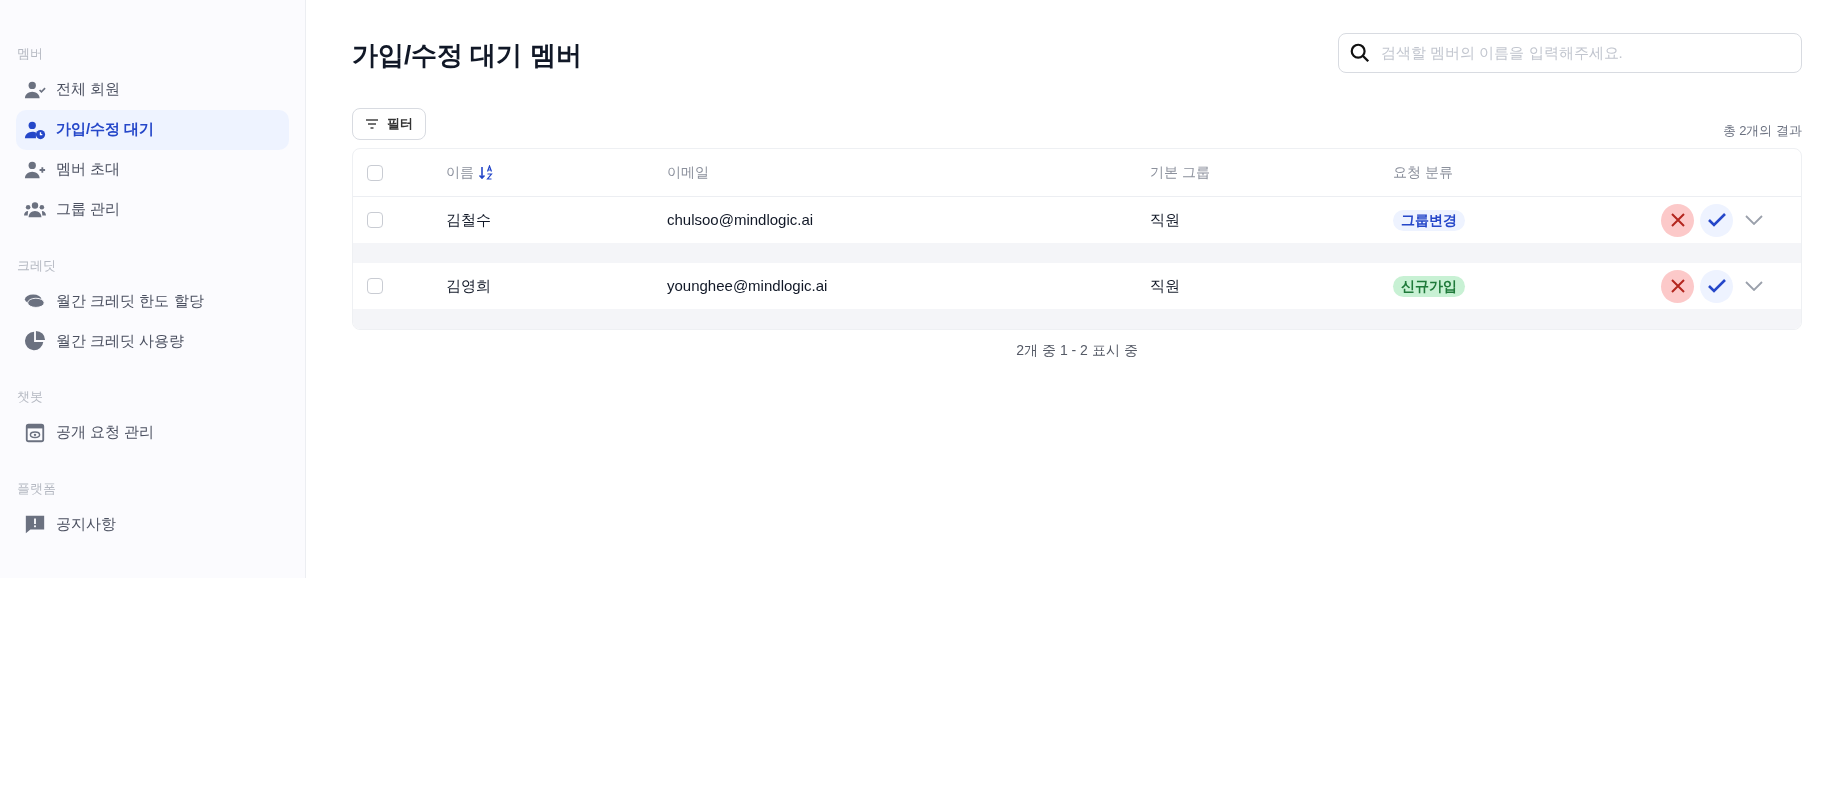 The width and height of the screenshot is (1848, 808). Describe the element at coordinates (469, 219) in the screenshot. I see `table-cell-text: 김철수` at that location.